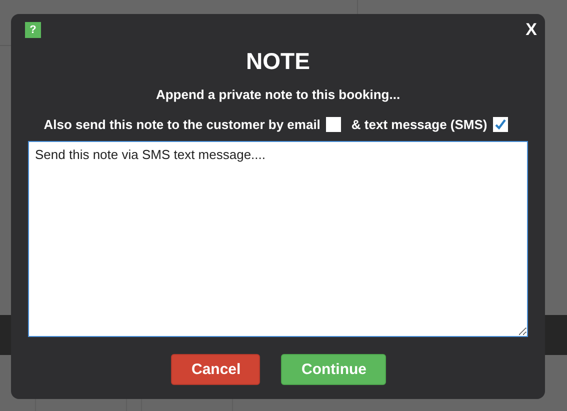  I want to click on option-label: Also send this note to the customer by email, so click(182, 124).